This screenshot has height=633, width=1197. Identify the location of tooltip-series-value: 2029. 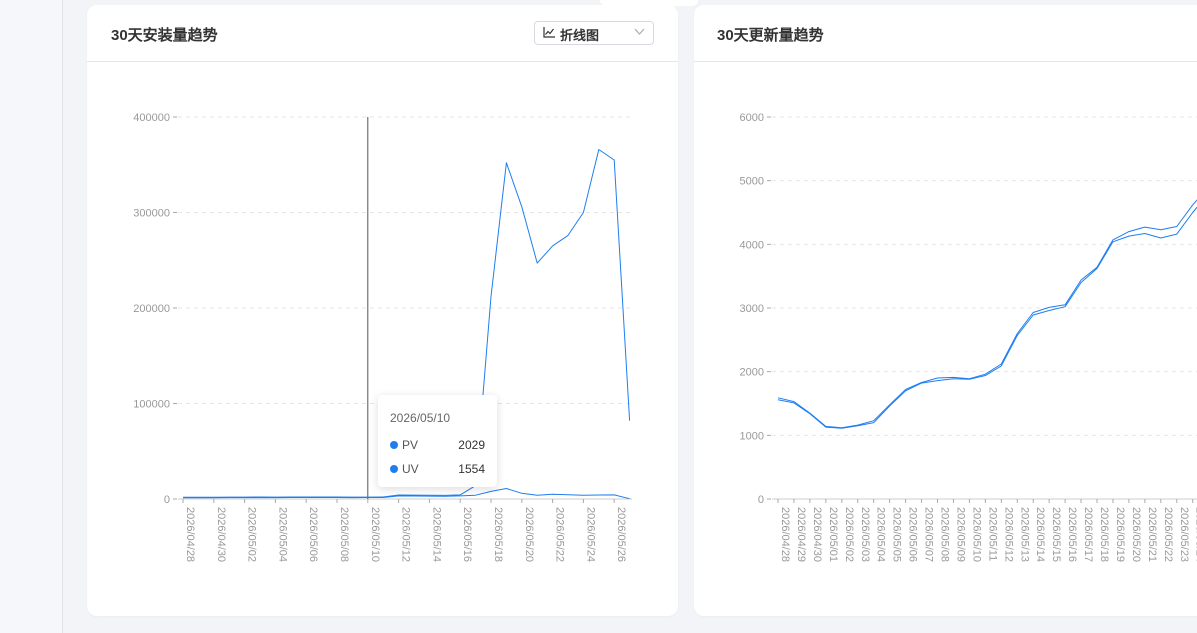
(471, 445).